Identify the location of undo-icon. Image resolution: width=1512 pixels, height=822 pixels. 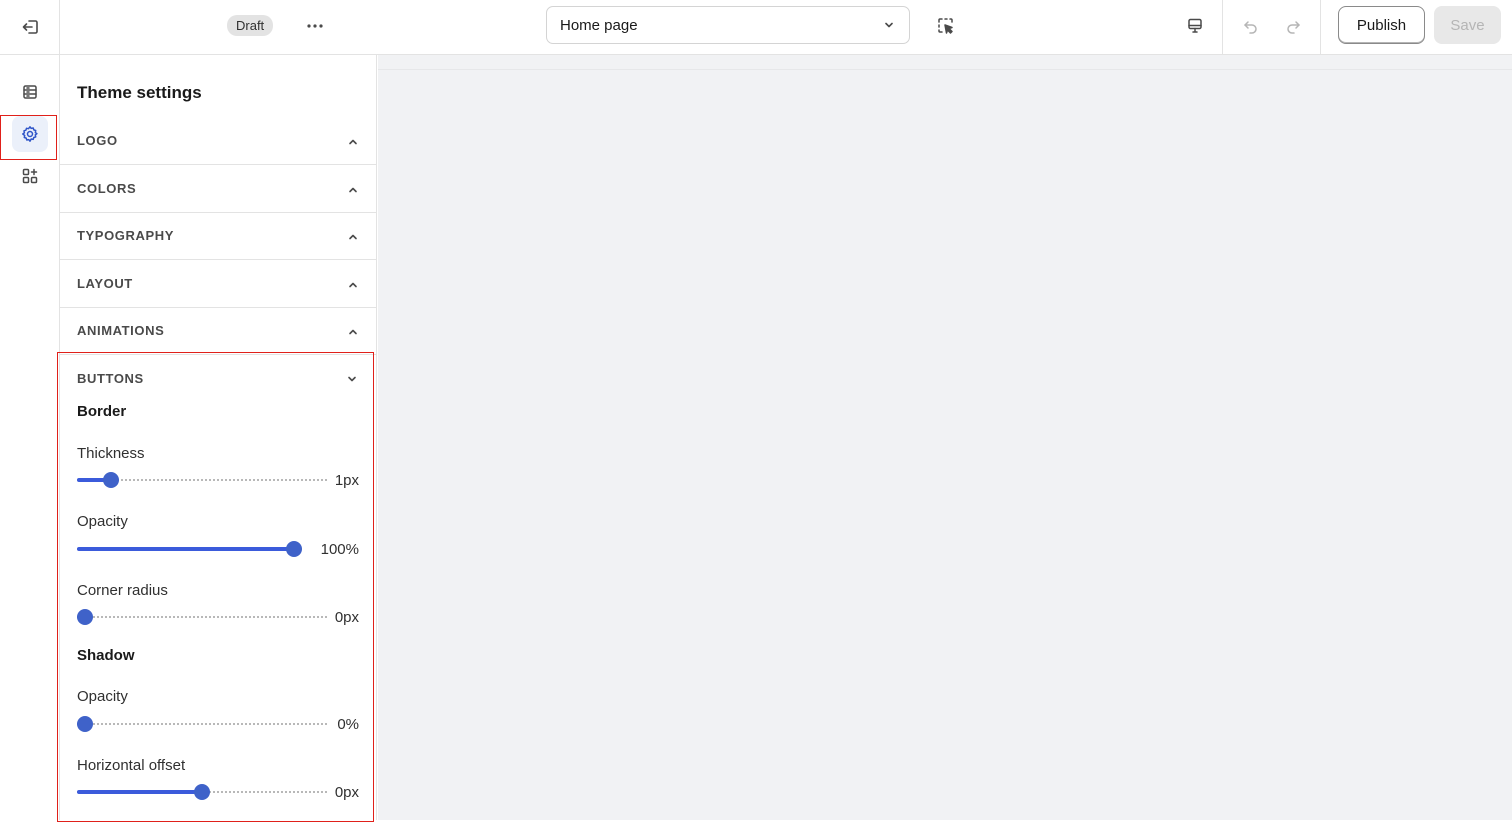
(1250, 27).